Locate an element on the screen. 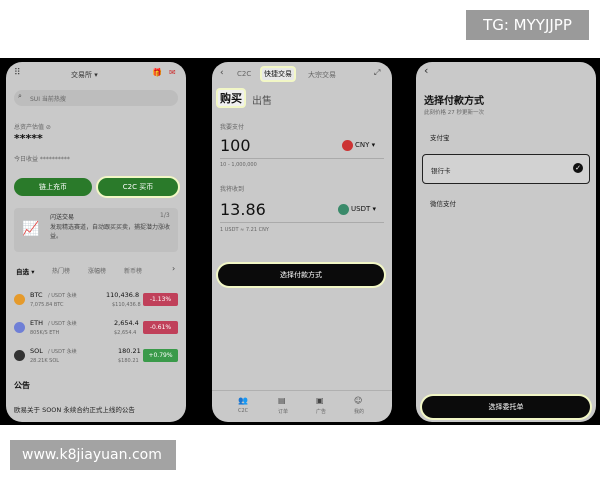 The height and width of the screenshot is (480, 600). coin-volume: 805K/S ETH is located at coordinates (45, 333).